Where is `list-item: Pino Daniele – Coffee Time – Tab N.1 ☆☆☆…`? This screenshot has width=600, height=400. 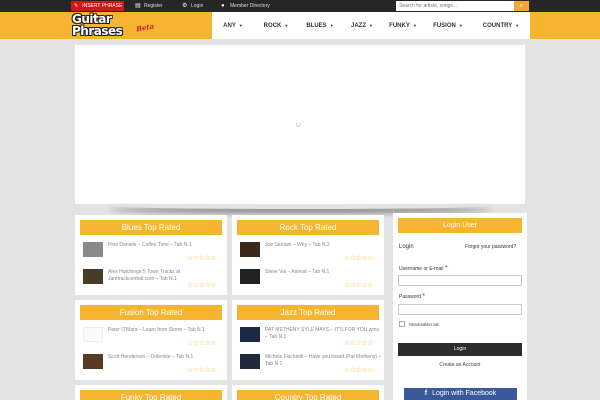 list-item: Pino Daniele – Coffee Time – Tab N.1 ☆☆☆… is located at coordinates (154, 252).